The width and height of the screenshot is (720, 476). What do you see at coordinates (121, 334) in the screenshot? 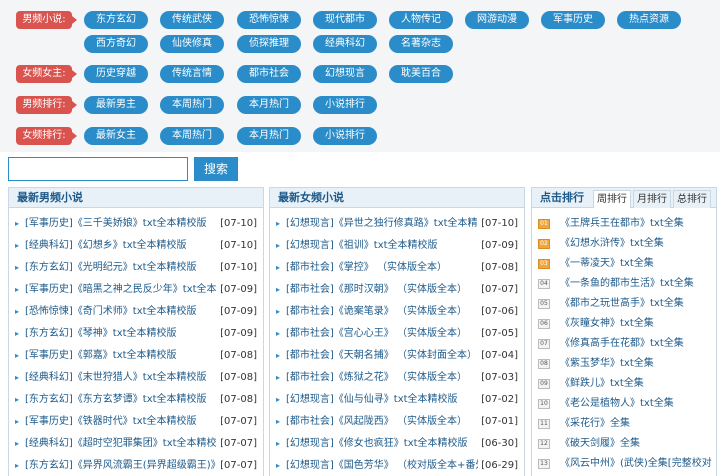
I see `item-title: [东方玄幻]《琴神》txt全本精校版` at bounding box center [121, 334].